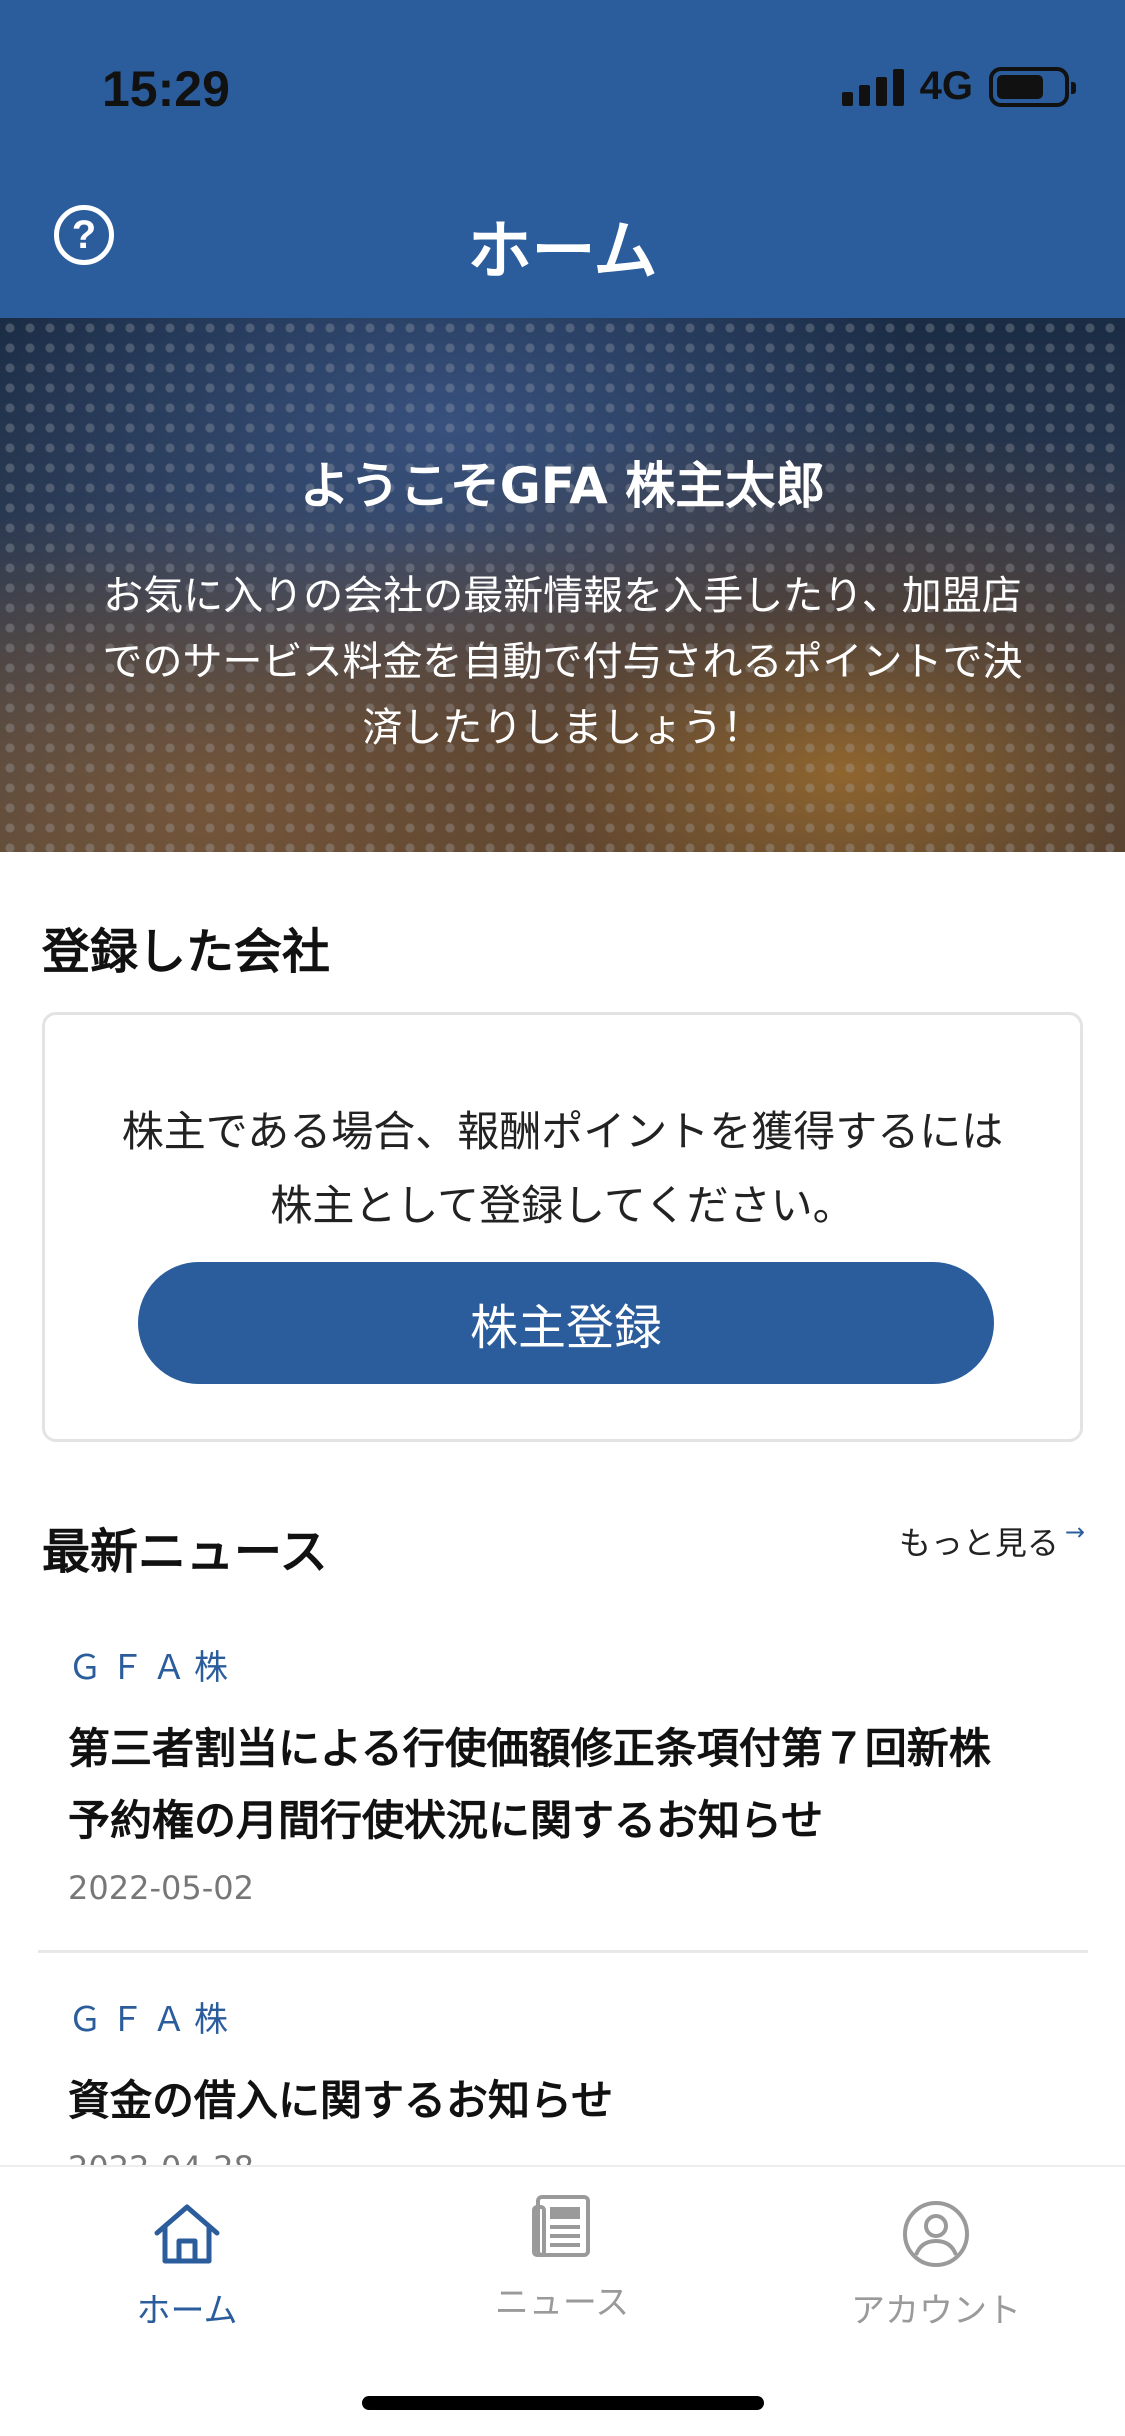  Describe the element at coordinates (187, 2234) in the screenshot. I see `home-icon` at that location.